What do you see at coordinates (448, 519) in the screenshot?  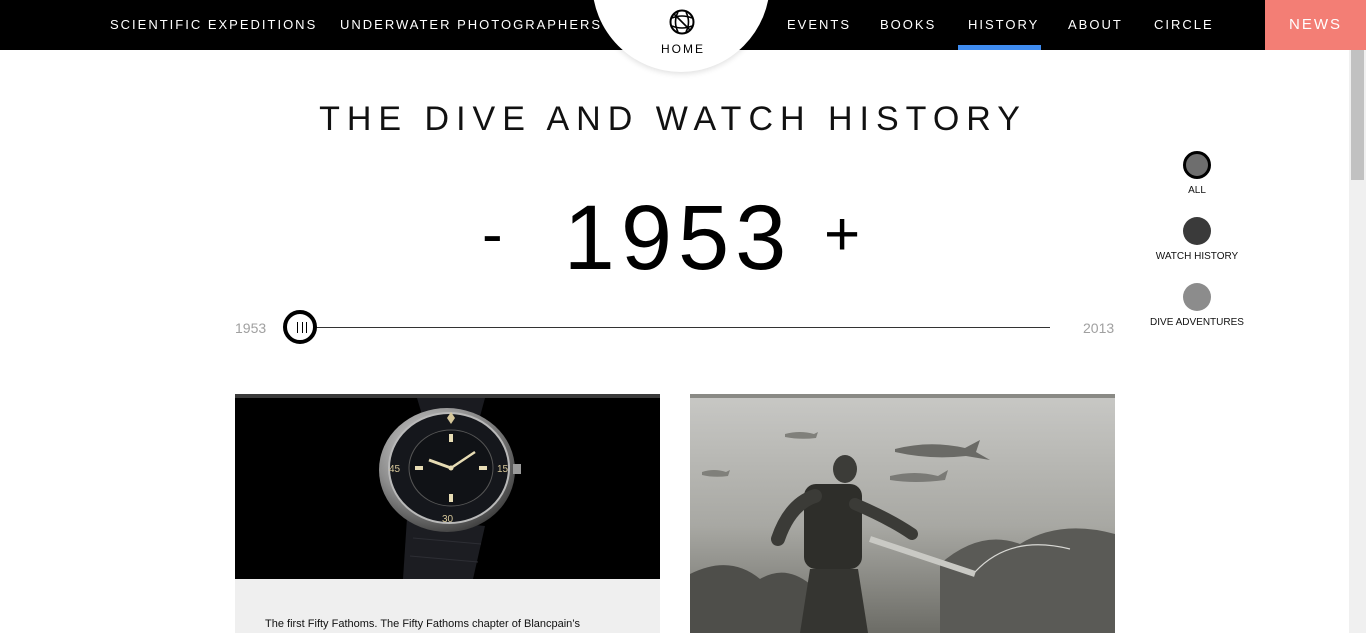 I see `svg-text: 30` at bounding box center [448, 519].